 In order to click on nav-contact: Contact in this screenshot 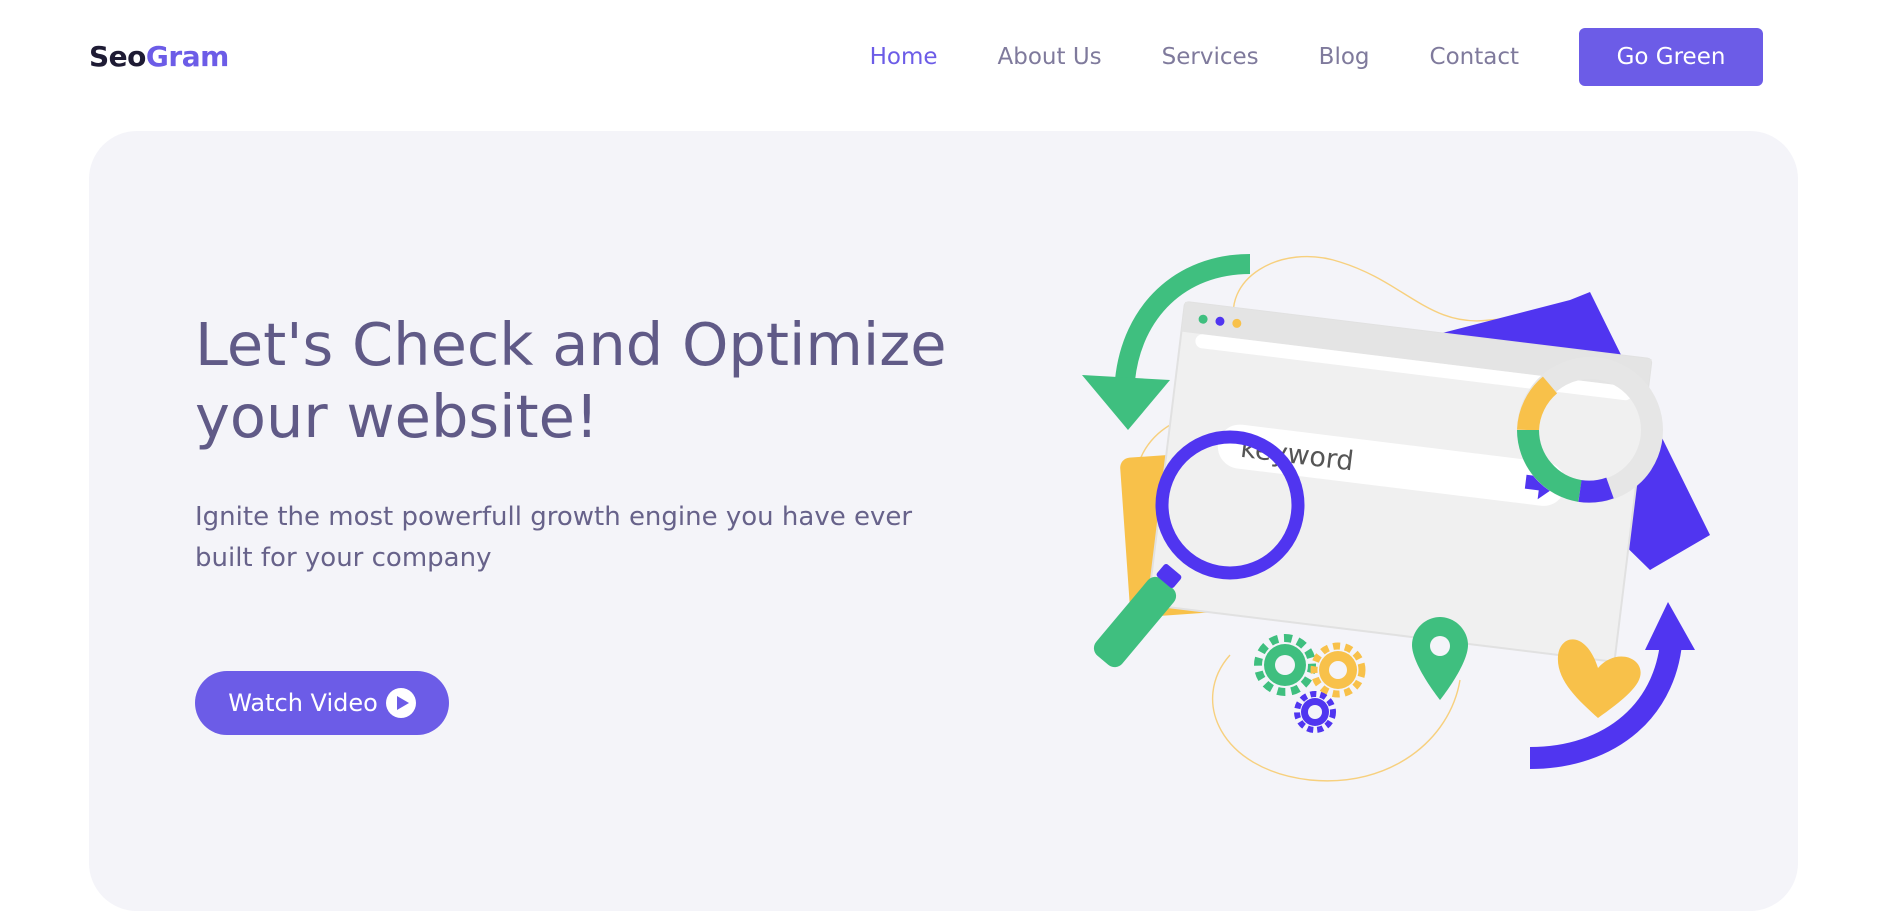, I will do `click(1474, 57)`.